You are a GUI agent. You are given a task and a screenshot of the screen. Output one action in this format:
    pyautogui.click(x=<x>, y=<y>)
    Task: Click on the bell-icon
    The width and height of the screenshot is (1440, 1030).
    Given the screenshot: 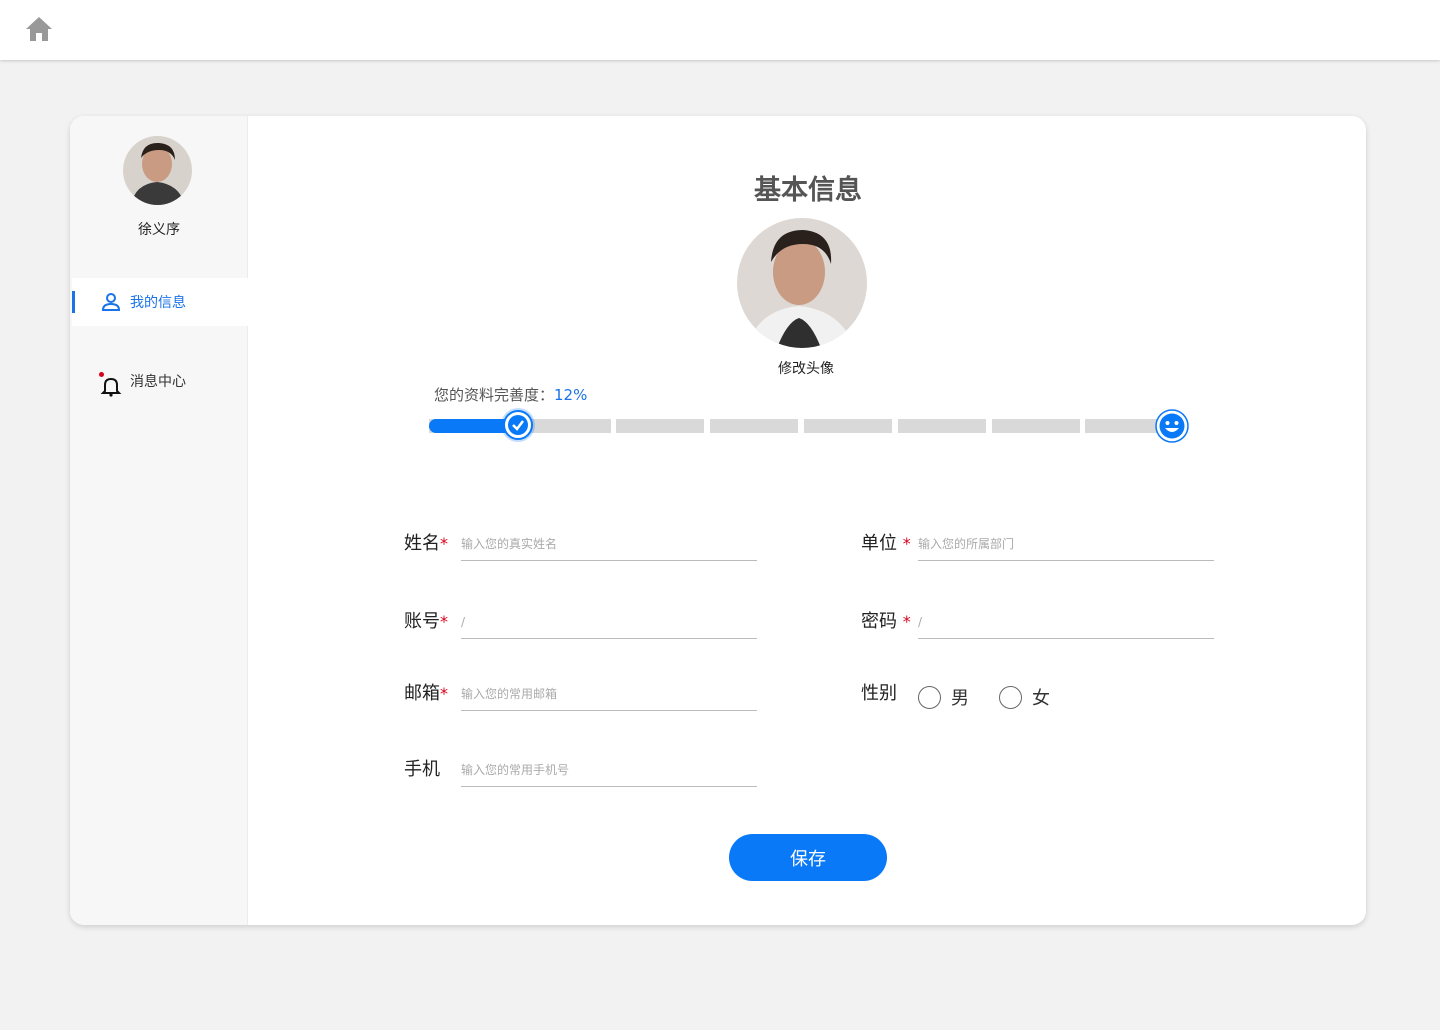 What is the action you would take?
    pyautogui.click(x=111, y=386)
    